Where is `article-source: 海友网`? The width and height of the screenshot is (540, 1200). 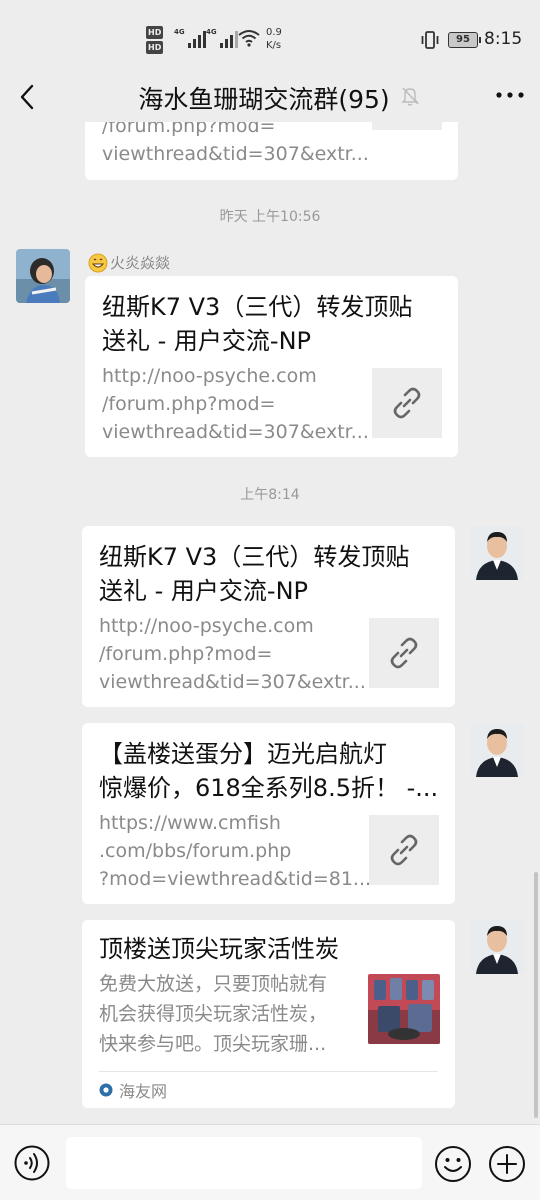
article-source: 海友网 is located at coordinates (133, 1090).